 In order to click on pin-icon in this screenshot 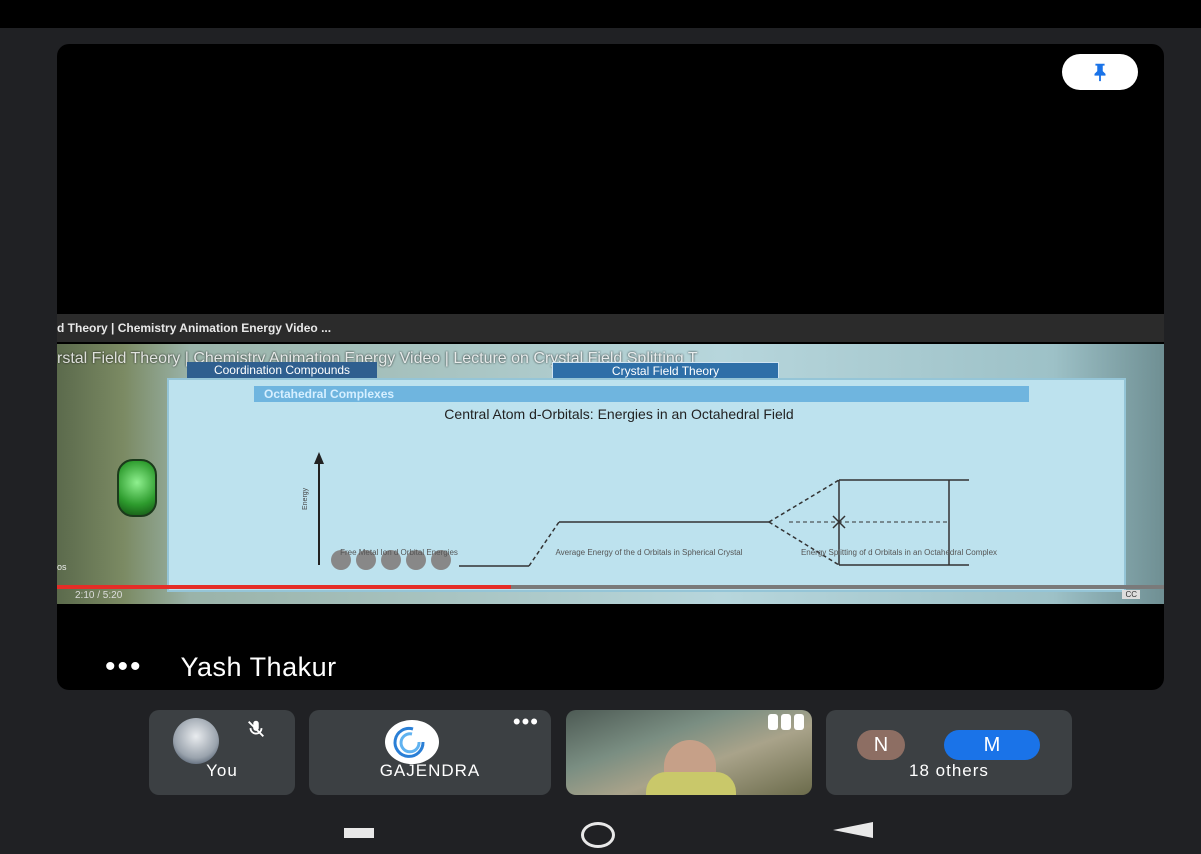, I will do `click(1100, 72)`.